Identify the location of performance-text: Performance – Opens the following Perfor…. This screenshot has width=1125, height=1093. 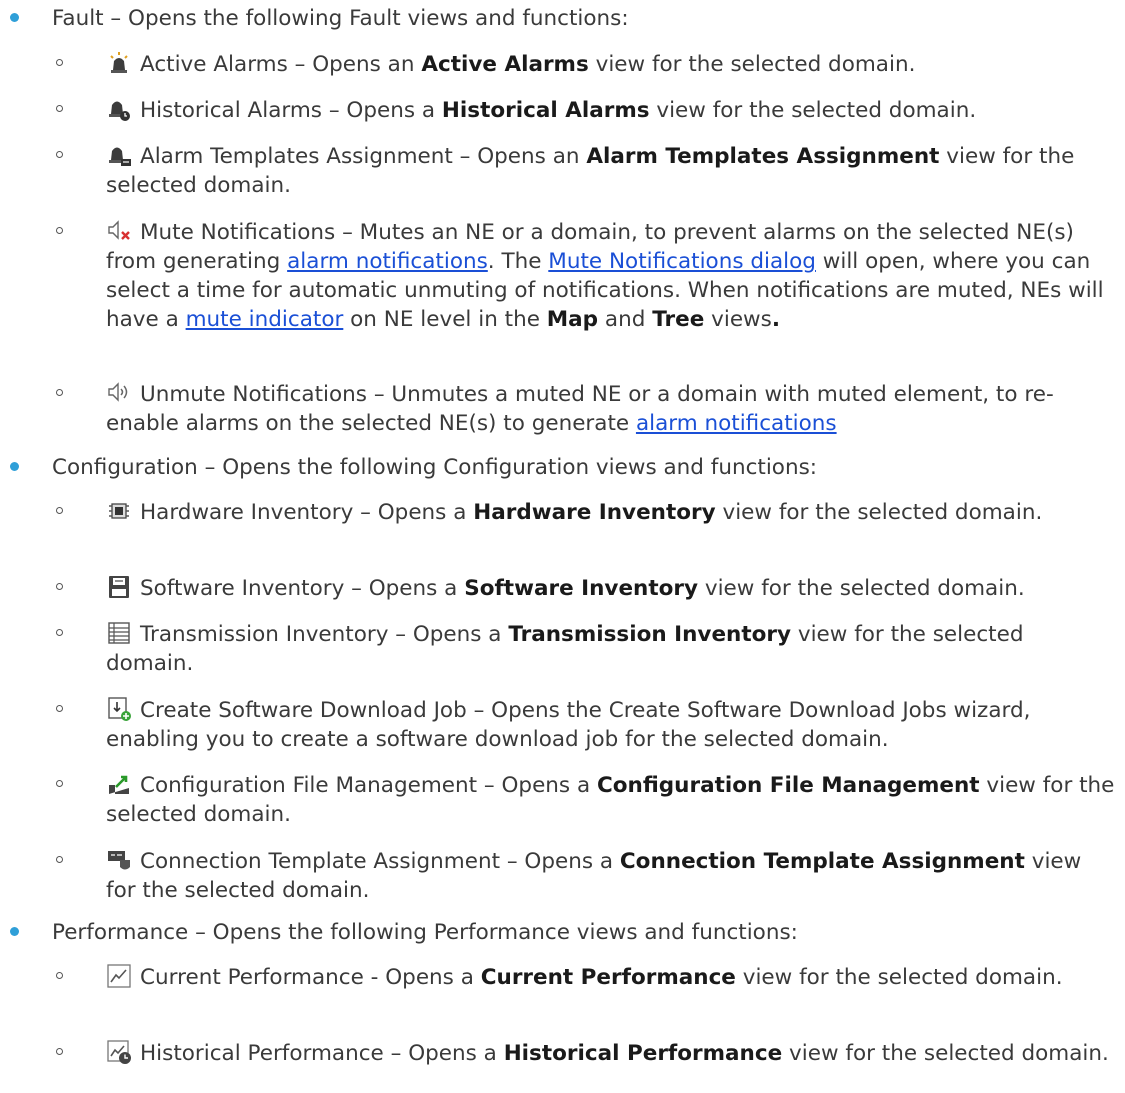
(425, 932).